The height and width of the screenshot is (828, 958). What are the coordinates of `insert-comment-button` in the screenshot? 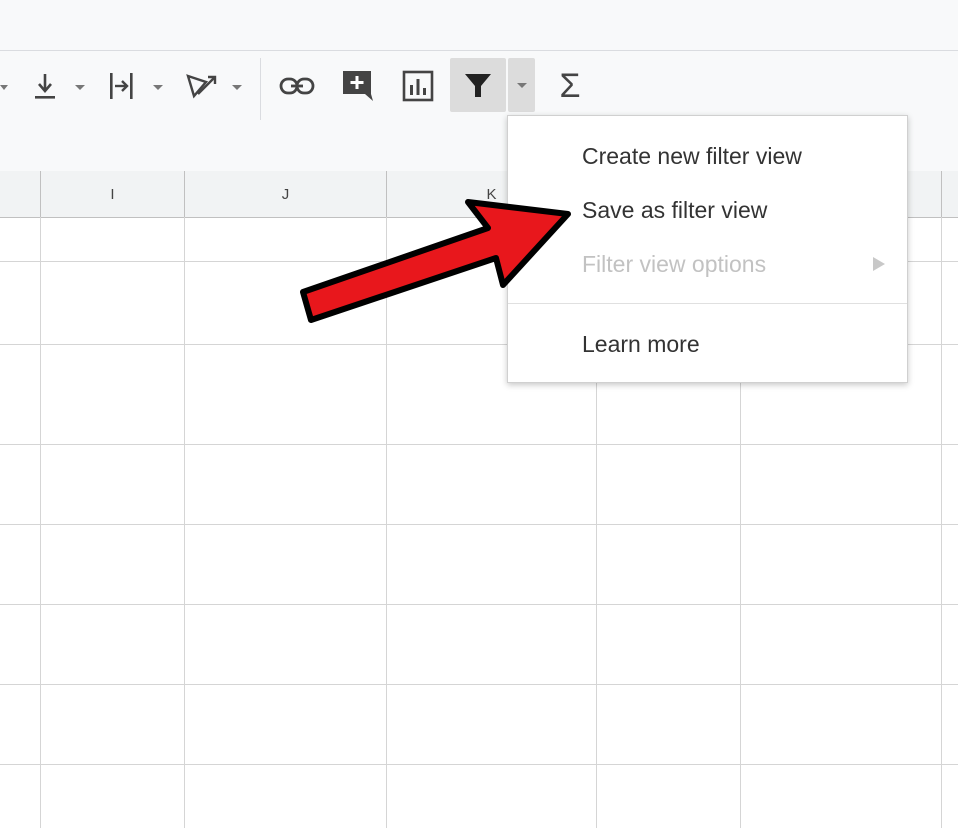 It's located at (358, 86).